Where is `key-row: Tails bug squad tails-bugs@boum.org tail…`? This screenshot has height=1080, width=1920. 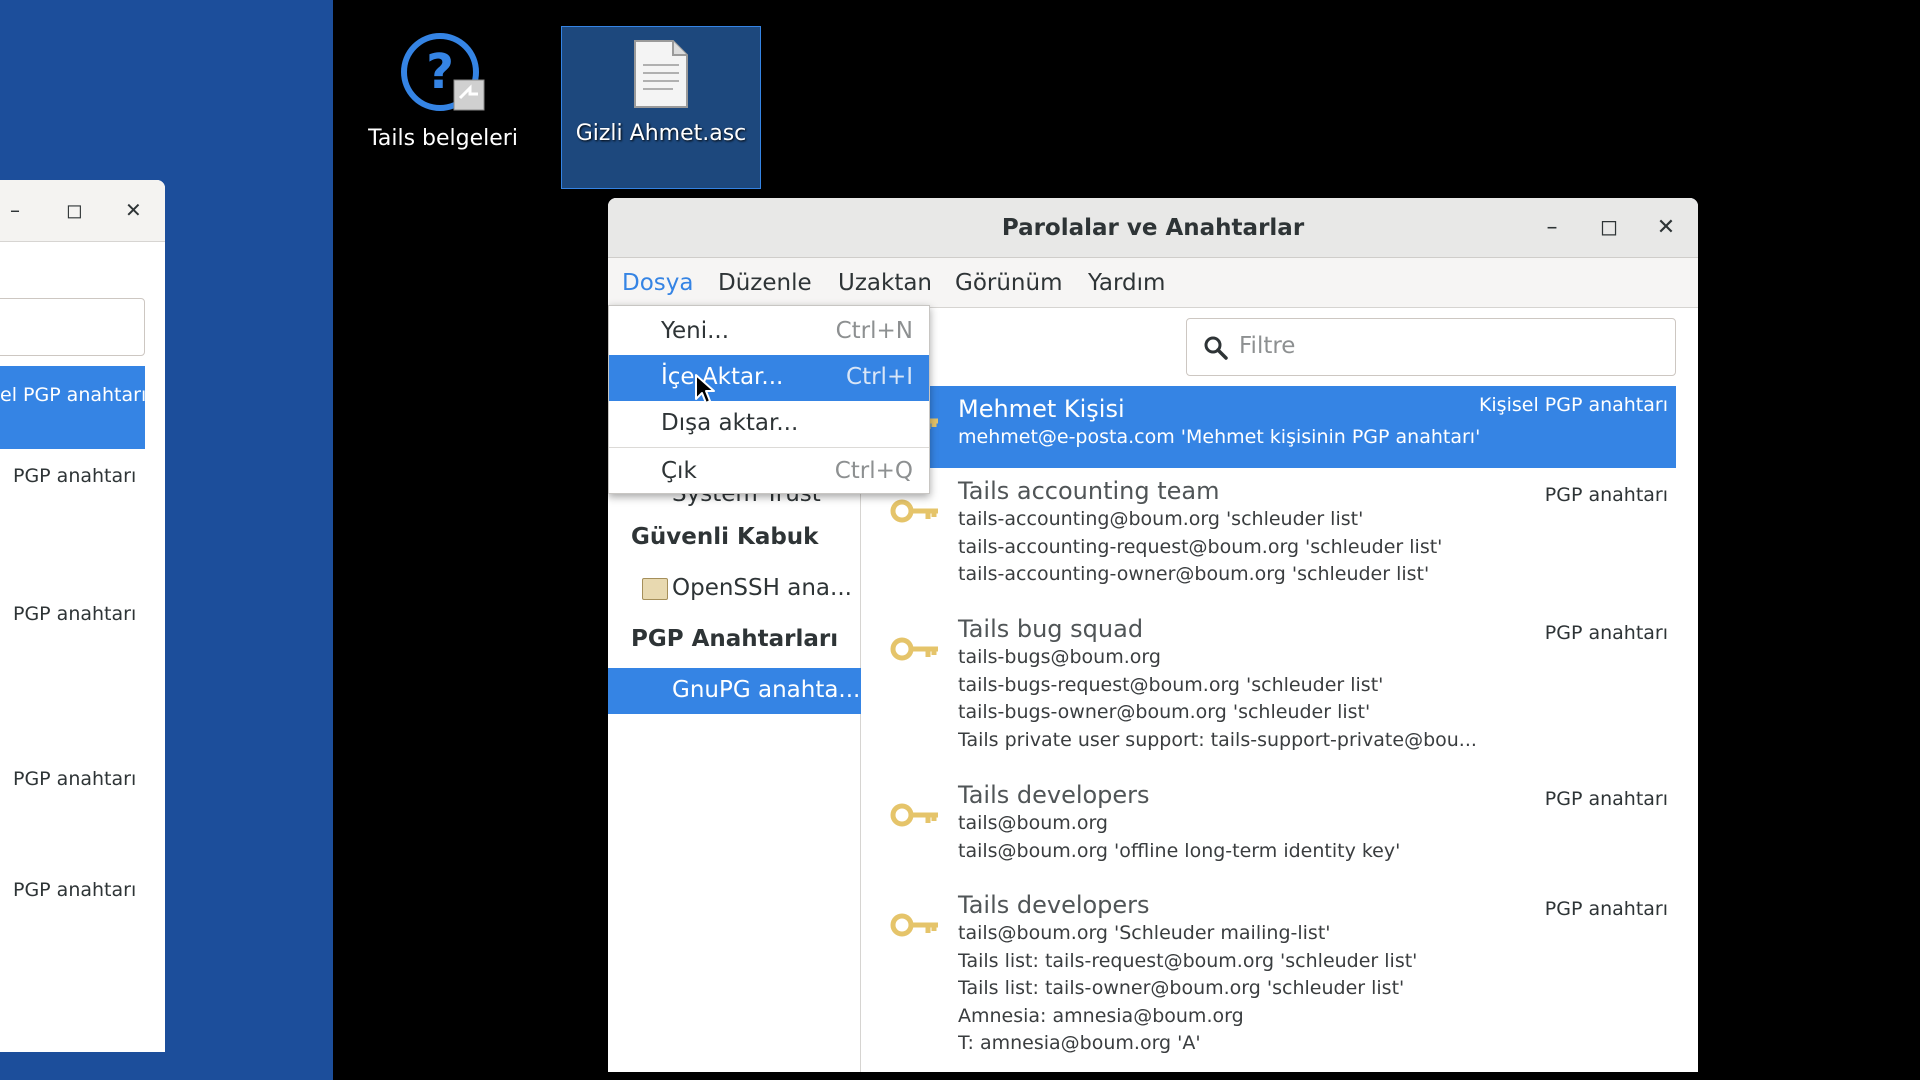
key-row: Tails bug squad tails-bugs@boum.org tail… is located at coordinates (1279, 693).